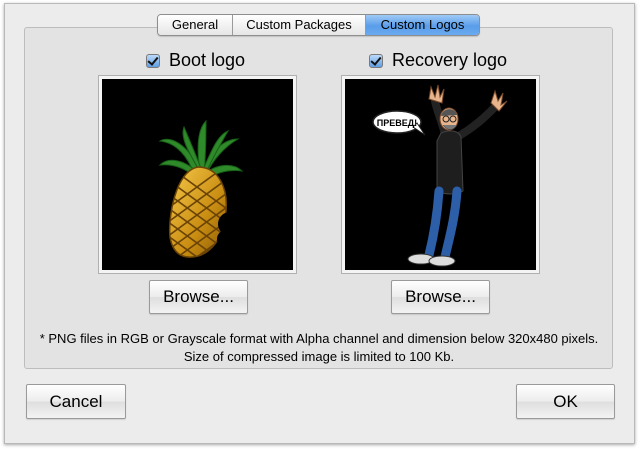 The width and height of the screenshot is (640, 449). What do you see at coordinates (422, 25) in the screenshot?
I see `tab-custom-logos: Custom Logos` at bounding box center [422, 25].